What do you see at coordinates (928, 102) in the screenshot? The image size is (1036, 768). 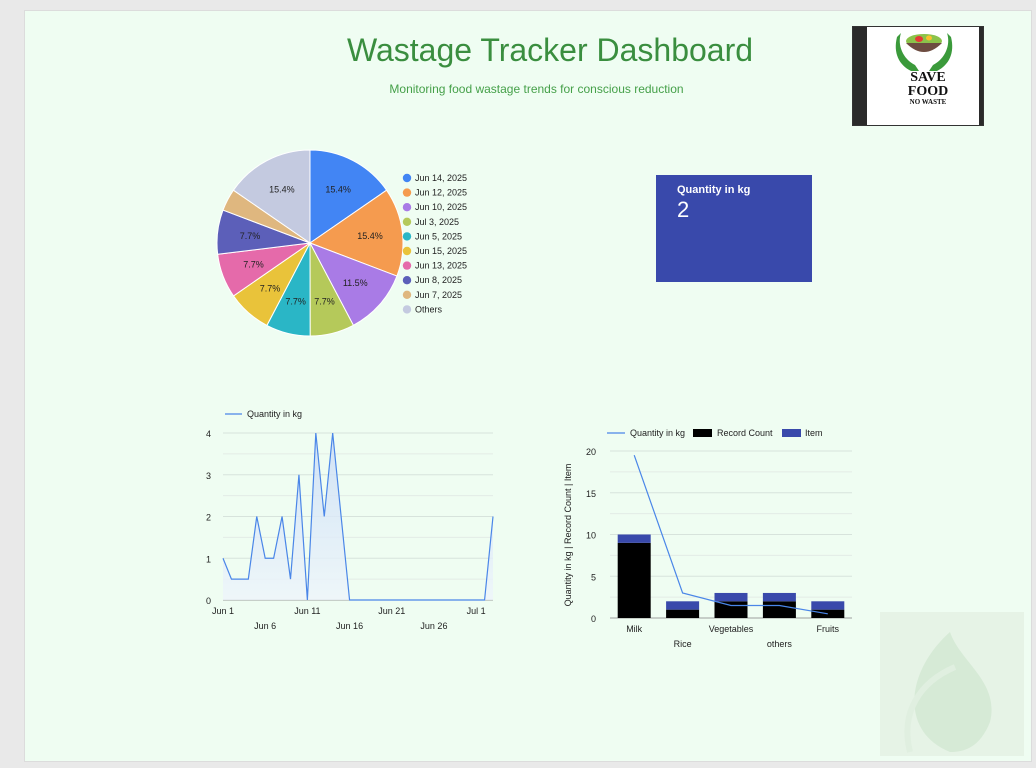 I see `logo-tagline: NO WASTE` at bounding box center [928, 102].